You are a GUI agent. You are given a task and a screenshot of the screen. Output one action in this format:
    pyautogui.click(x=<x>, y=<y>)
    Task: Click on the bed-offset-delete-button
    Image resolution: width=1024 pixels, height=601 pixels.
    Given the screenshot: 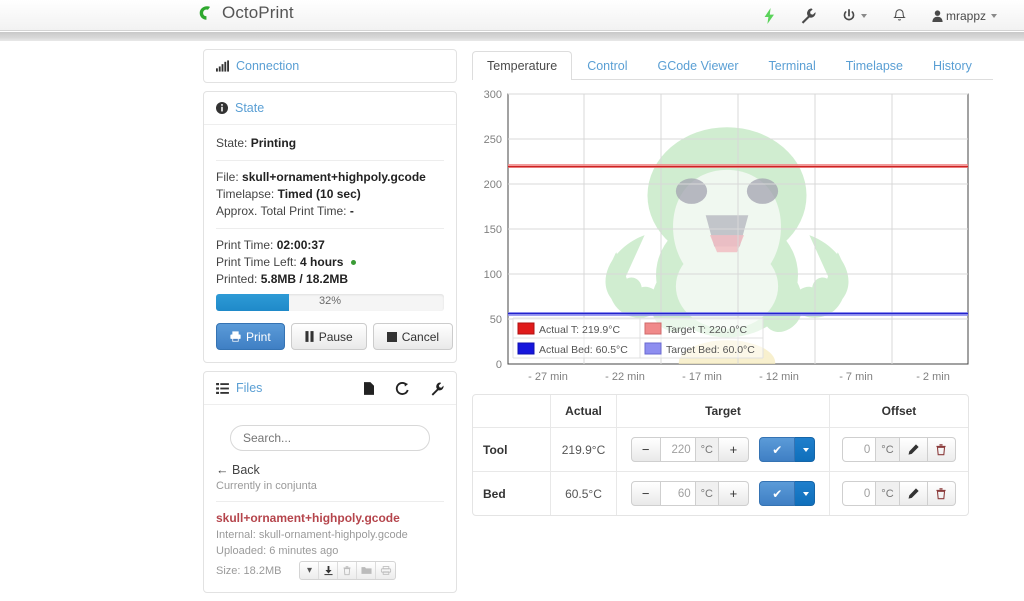 What is the action you would take?
    pyautogui.click(x=941, y=493)
    